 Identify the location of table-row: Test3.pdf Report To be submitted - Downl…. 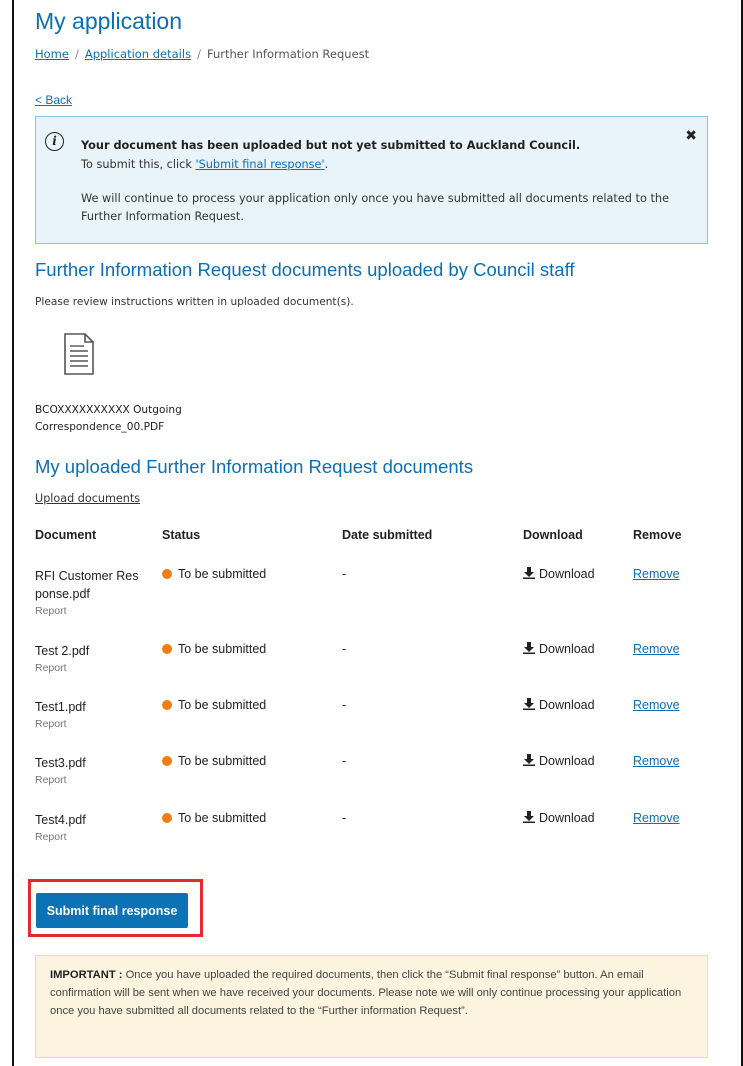
(372, 779).